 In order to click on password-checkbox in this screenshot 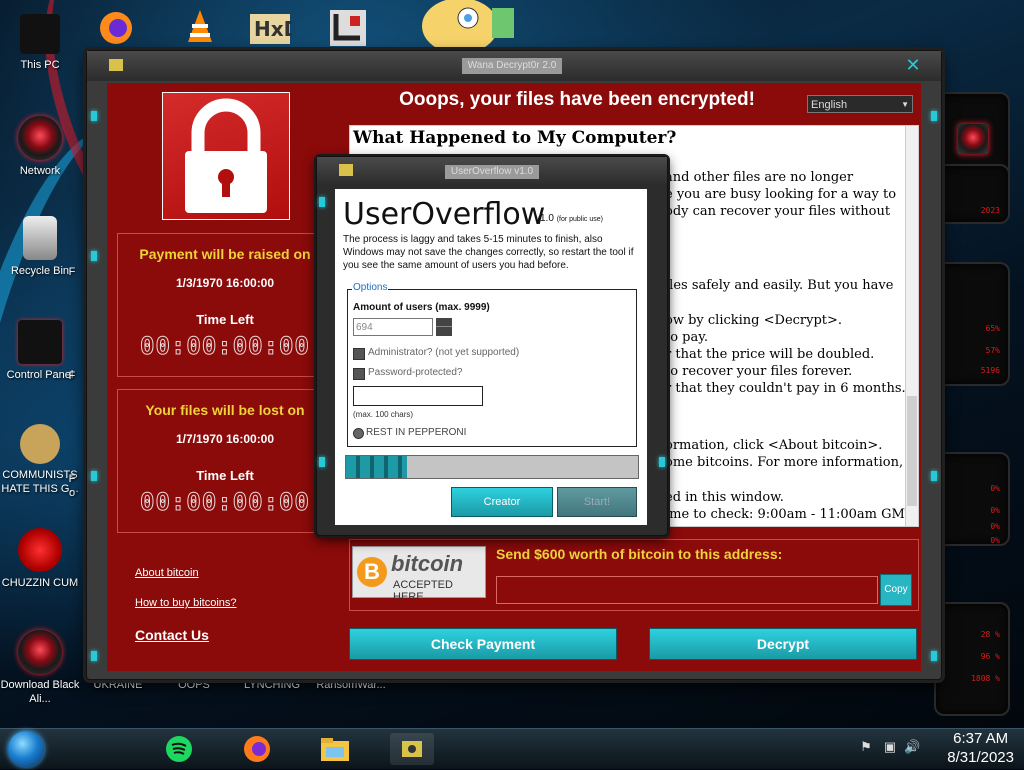, I will do `click(359, 374)`.